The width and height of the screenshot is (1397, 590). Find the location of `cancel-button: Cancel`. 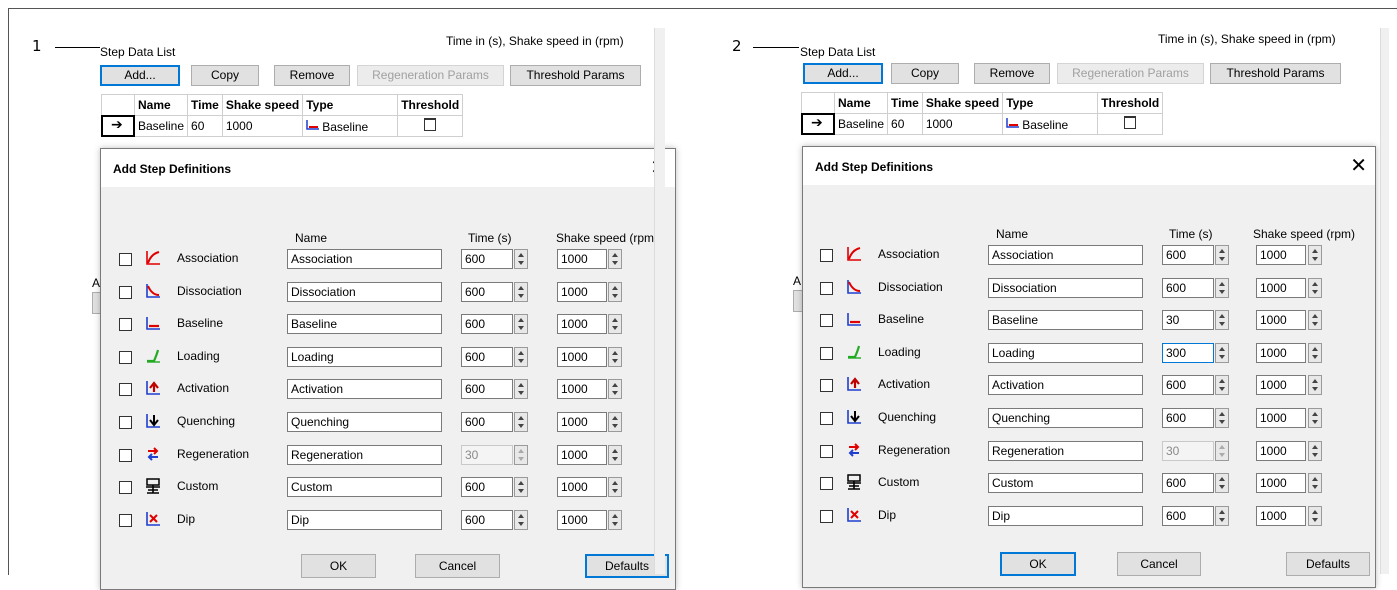

cancel-button: Cancel is located at coordinates (457, 566).